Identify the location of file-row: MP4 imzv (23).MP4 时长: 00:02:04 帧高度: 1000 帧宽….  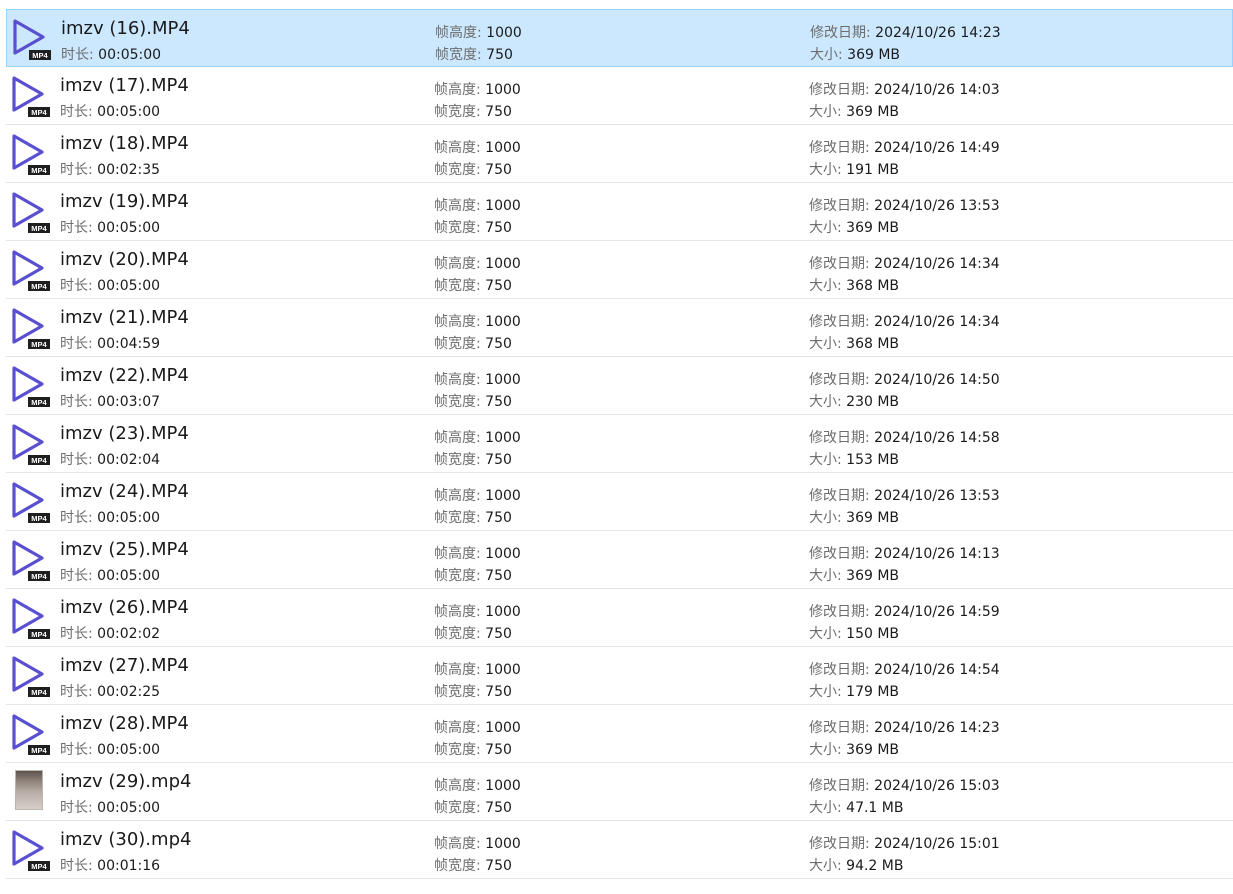
(619, 444).